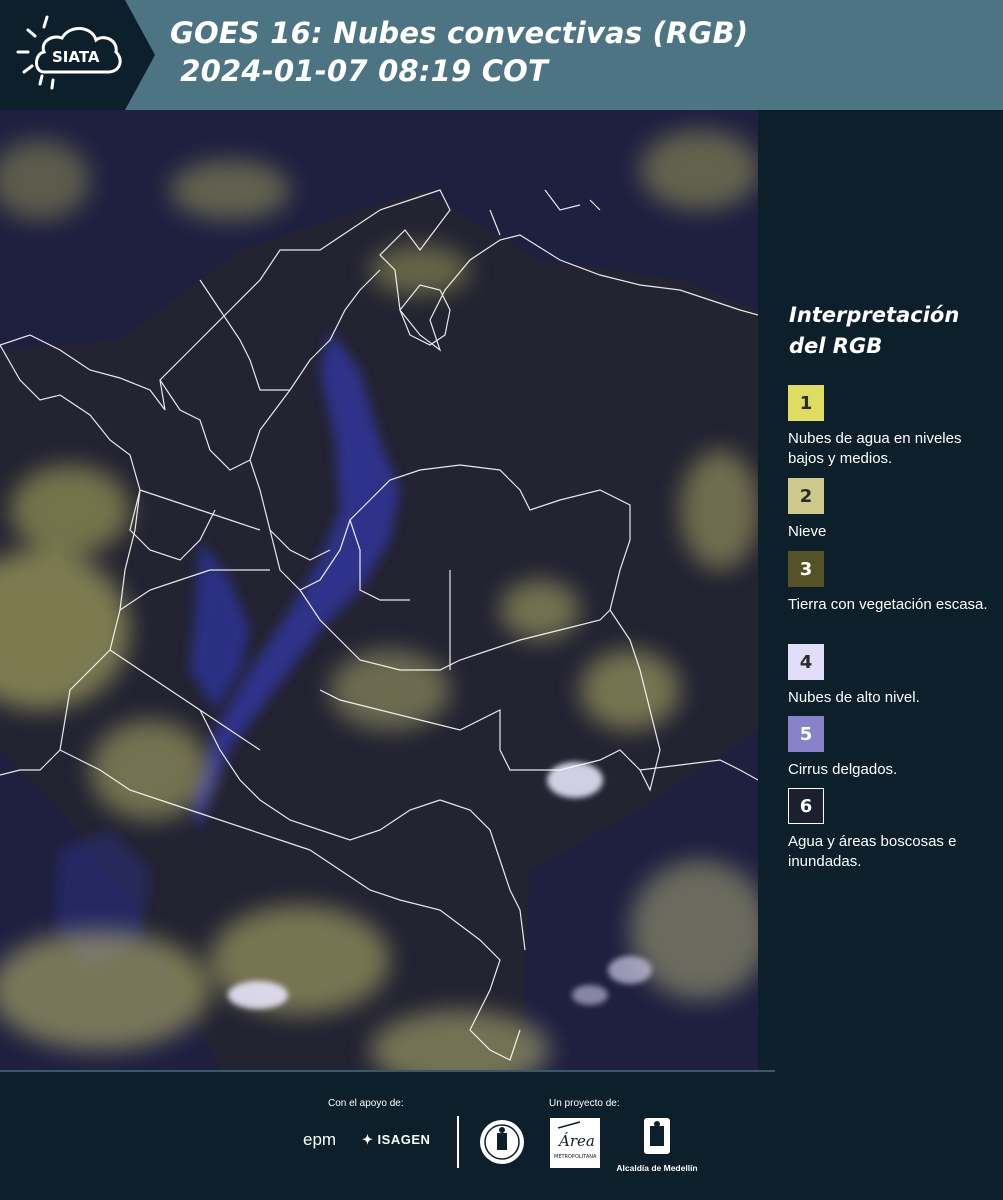  What do you see at coordinates (359, 71) in the screenshot?
I see `title-line-2: 2024-01-07 08:19 COT` at bounding box center [359, 71].